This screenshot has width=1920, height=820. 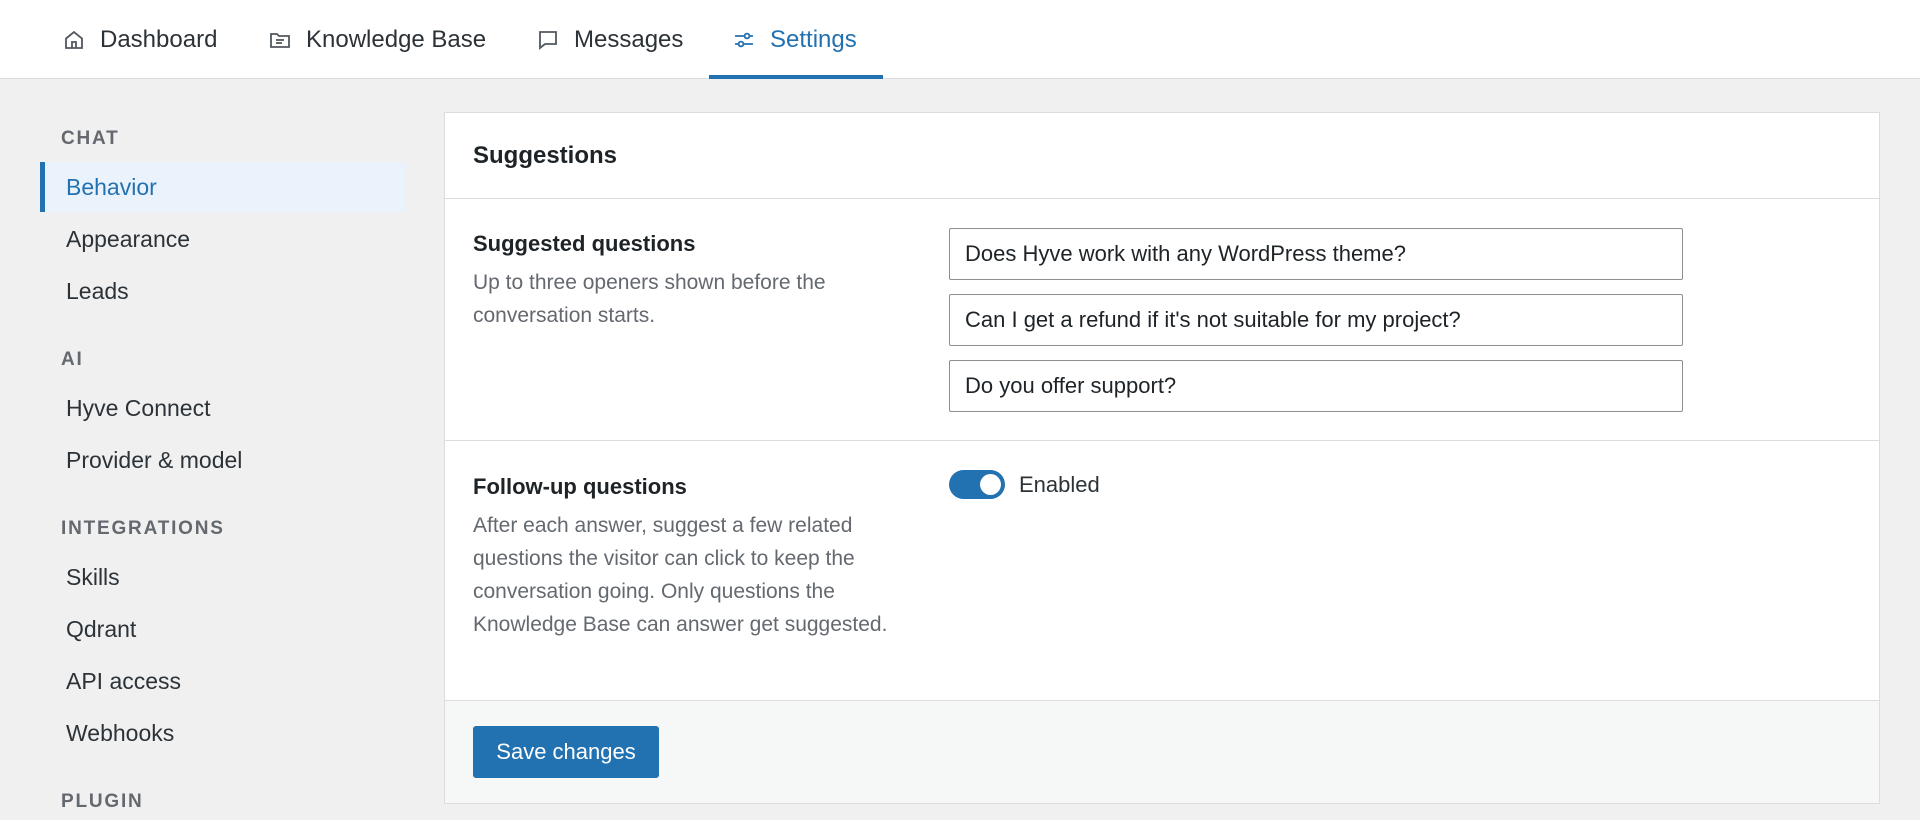 I want to click on sidebar-item-leads: Leads, so click(x=222, y=291).